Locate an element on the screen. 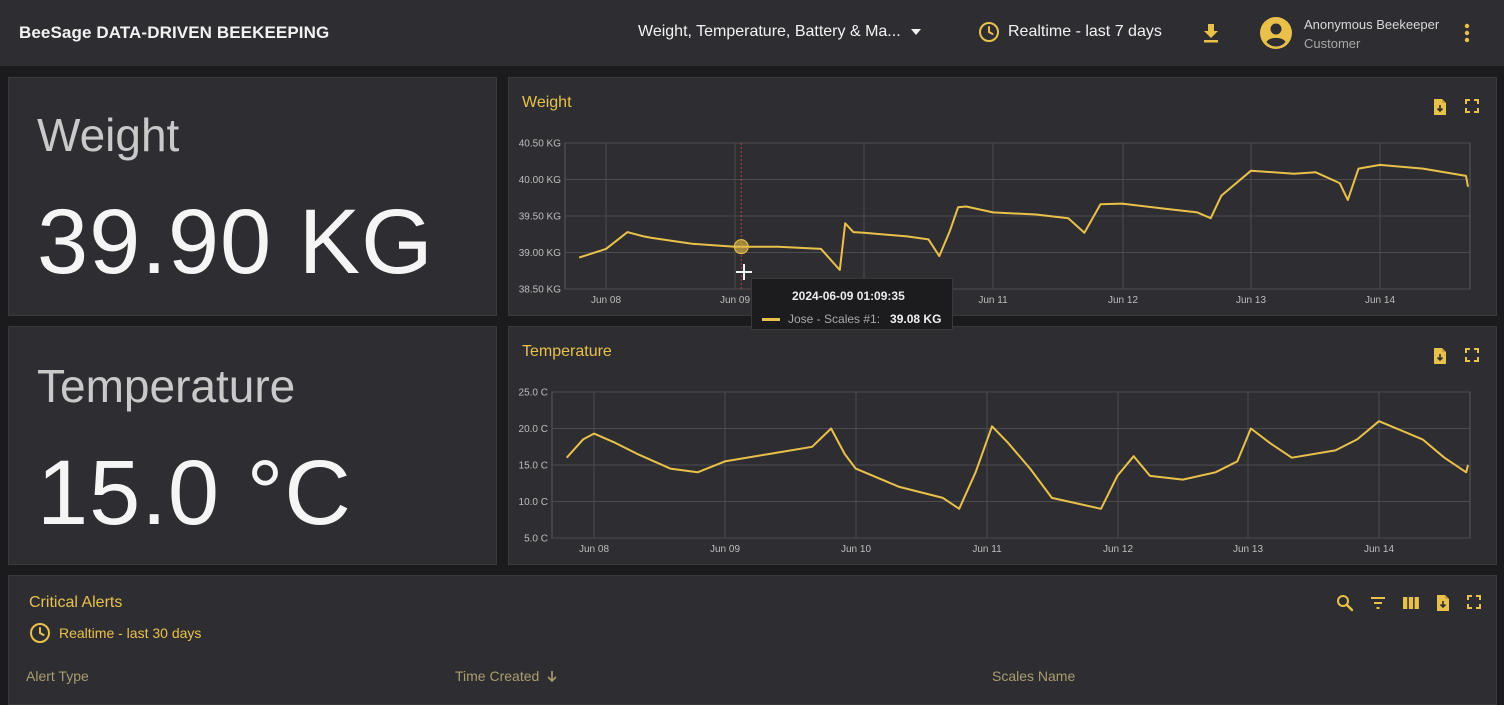  filter-icon is located at coordinates (1378, 603).